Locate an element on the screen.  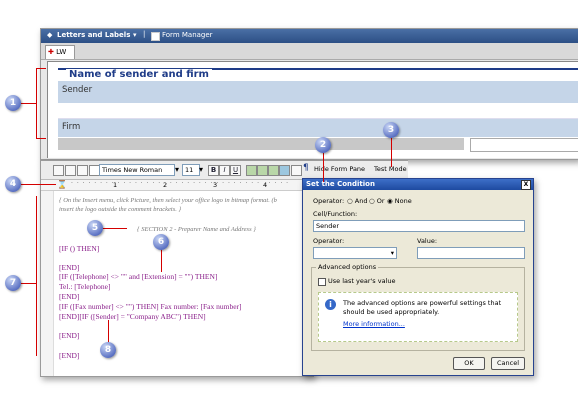
leader-line-7-bracket is located at coordinates (36, 276).